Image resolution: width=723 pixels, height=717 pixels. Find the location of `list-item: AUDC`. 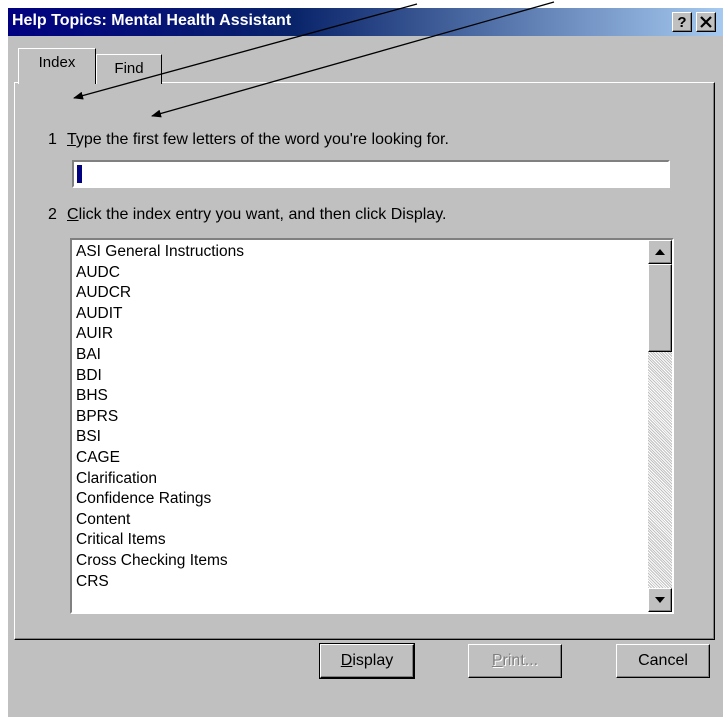

list-item: AUDC is located at coordinates (160, 273).